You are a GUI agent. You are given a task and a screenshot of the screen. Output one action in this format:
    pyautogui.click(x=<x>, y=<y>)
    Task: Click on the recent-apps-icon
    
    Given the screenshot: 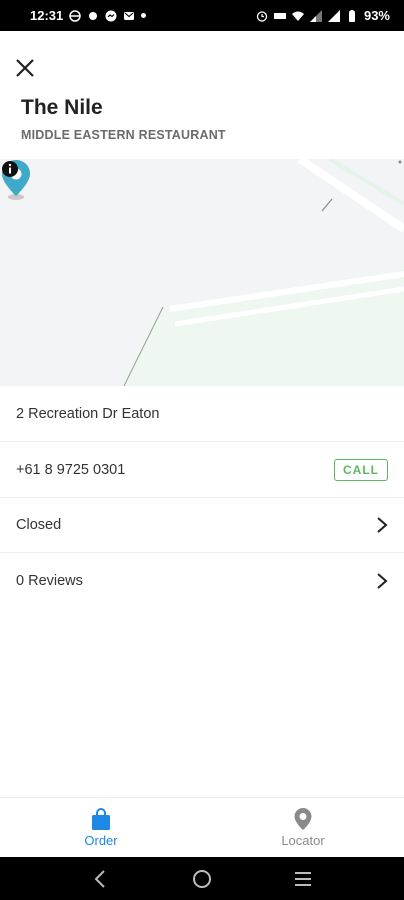 What is the action you would take?
    pyautogui.click(x=303, y=879)
    